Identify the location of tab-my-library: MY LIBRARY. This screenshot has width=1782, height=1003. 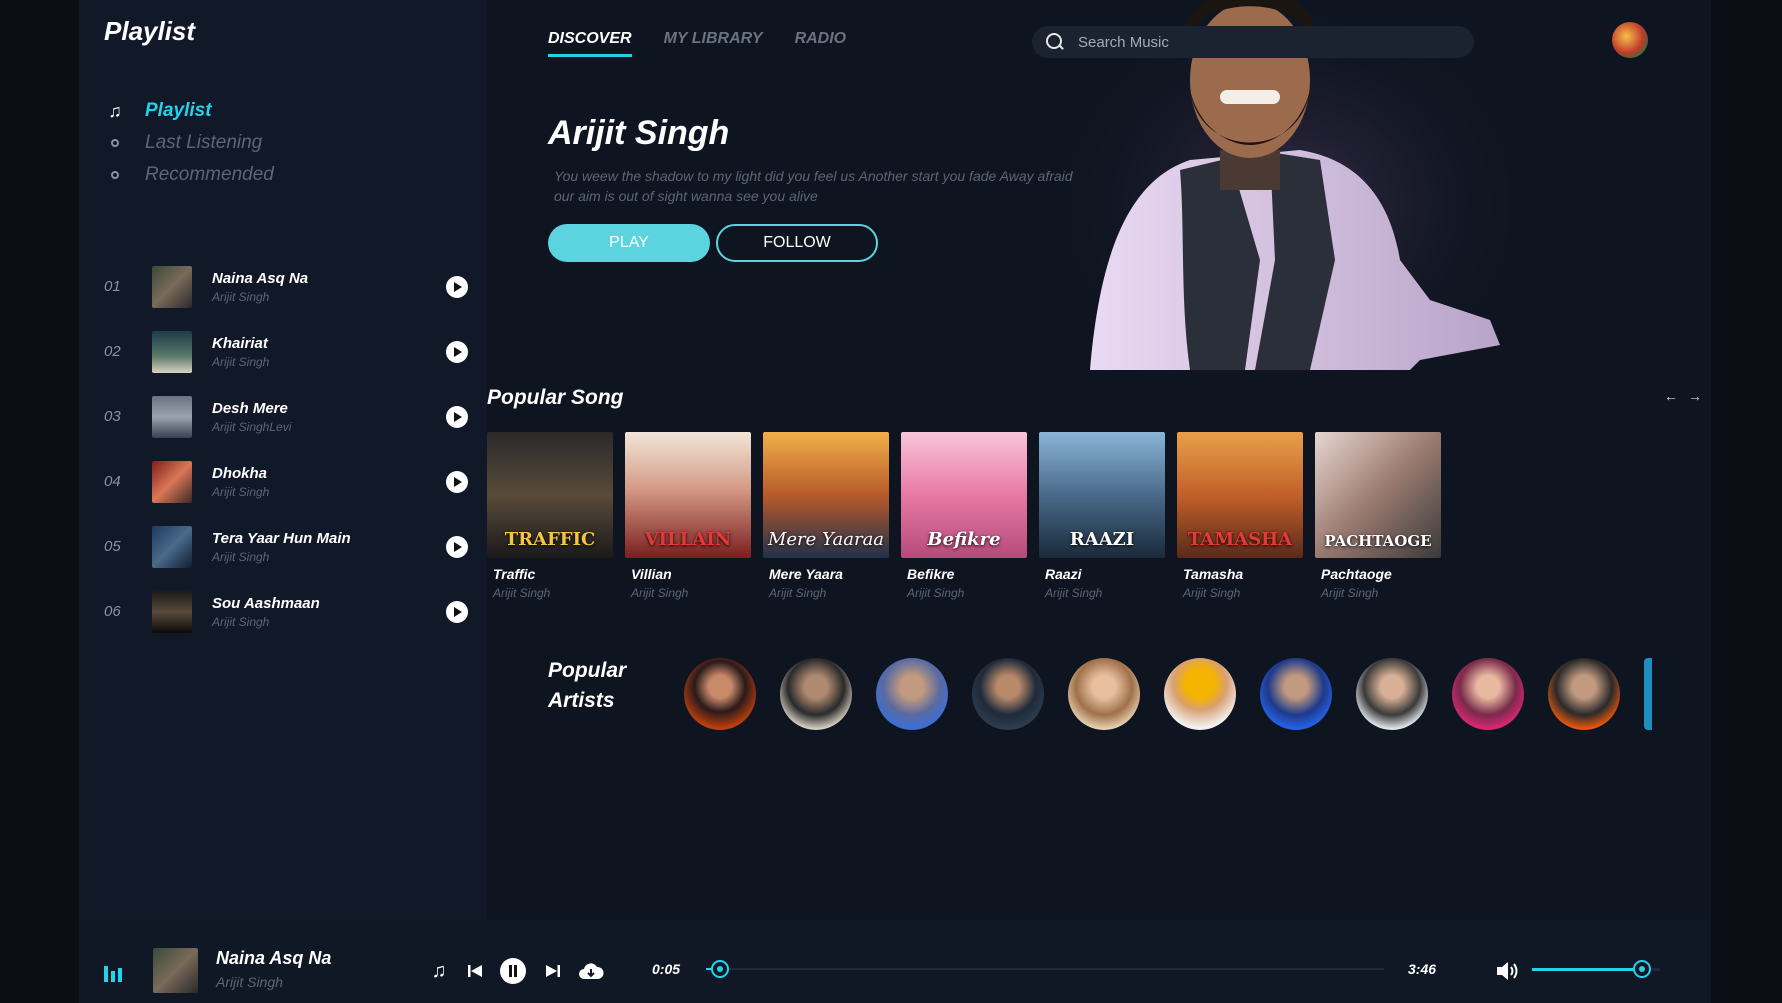
(713, 43).